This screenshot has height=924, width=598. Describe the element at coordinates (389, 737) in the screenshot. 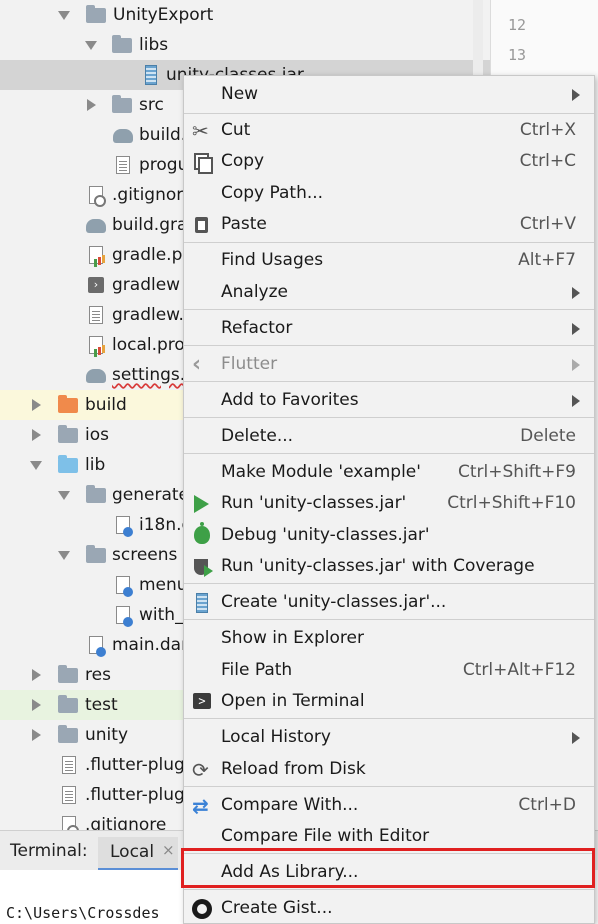

I see `menu-item-local-history: Local History` at that location.